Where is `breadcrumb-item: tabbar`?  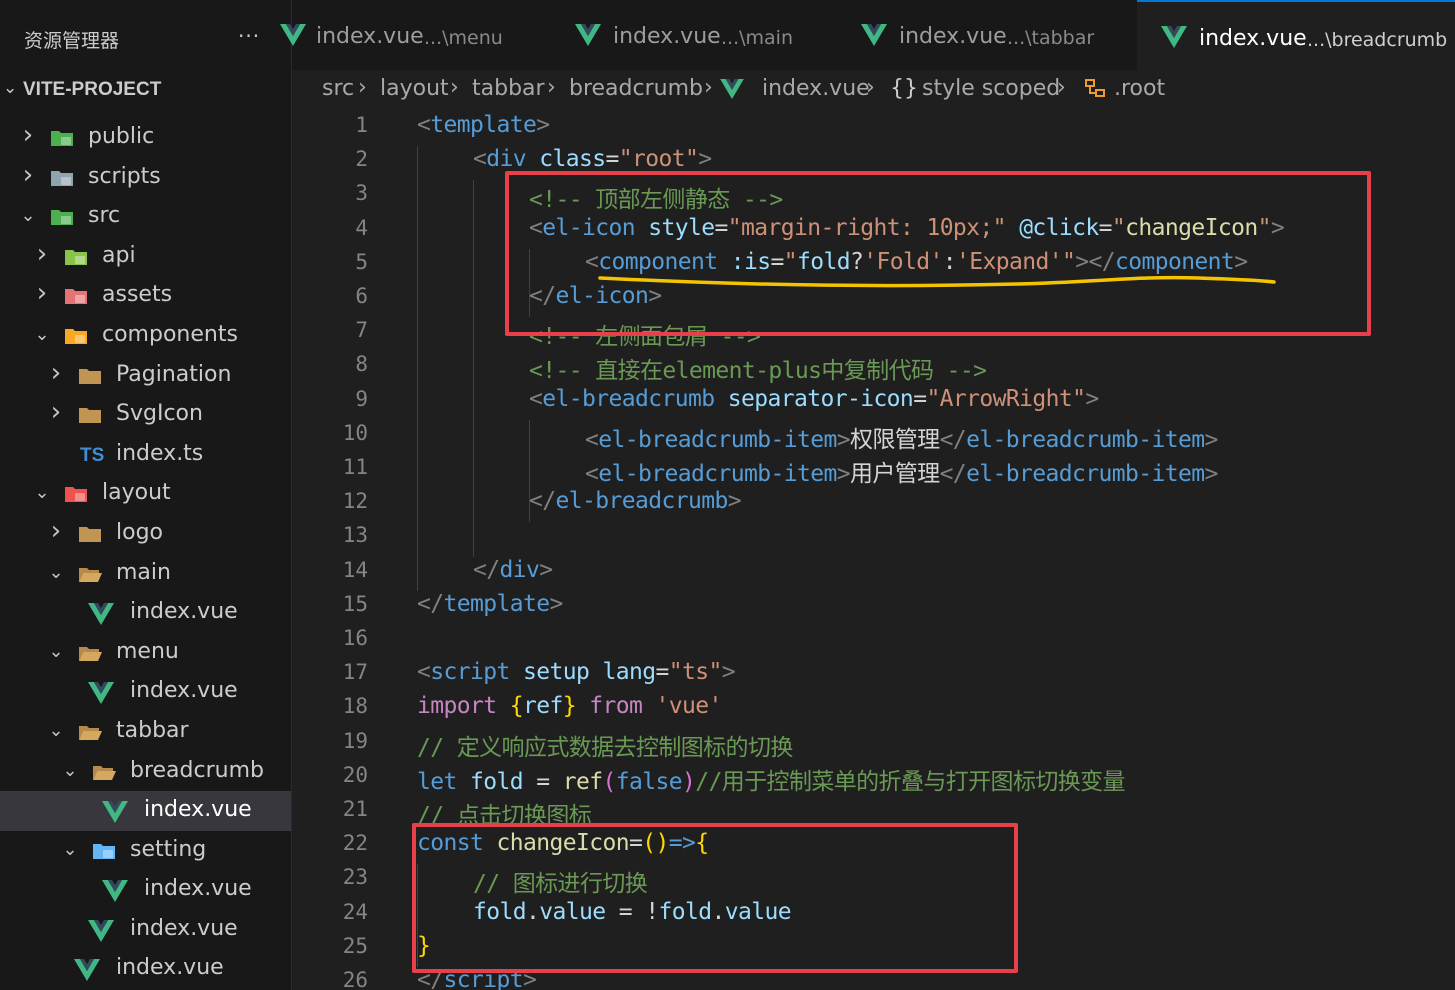 breadcrumb-item: tabbar is located at coordinates (508, 88).